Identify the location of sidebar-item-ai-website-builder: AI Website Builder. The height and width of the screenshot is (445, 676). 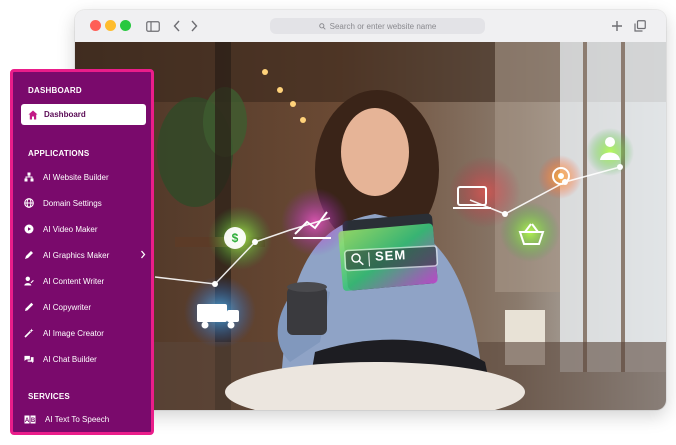
(87, 177).